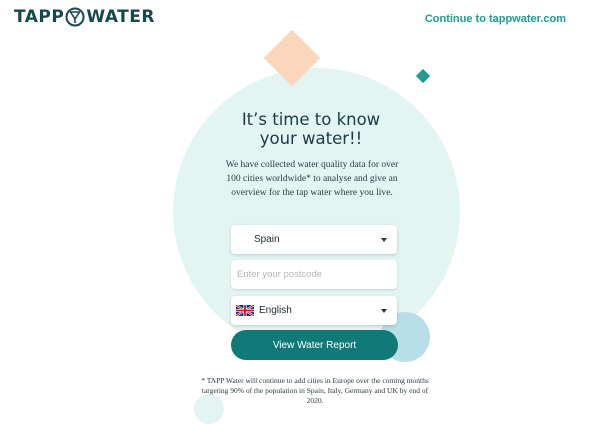 This screenshot has height=424, width=600. What do you see at coordinates (317, 274) in the screenshot?
I see `postcode-input` at bounding box center [317, 274].